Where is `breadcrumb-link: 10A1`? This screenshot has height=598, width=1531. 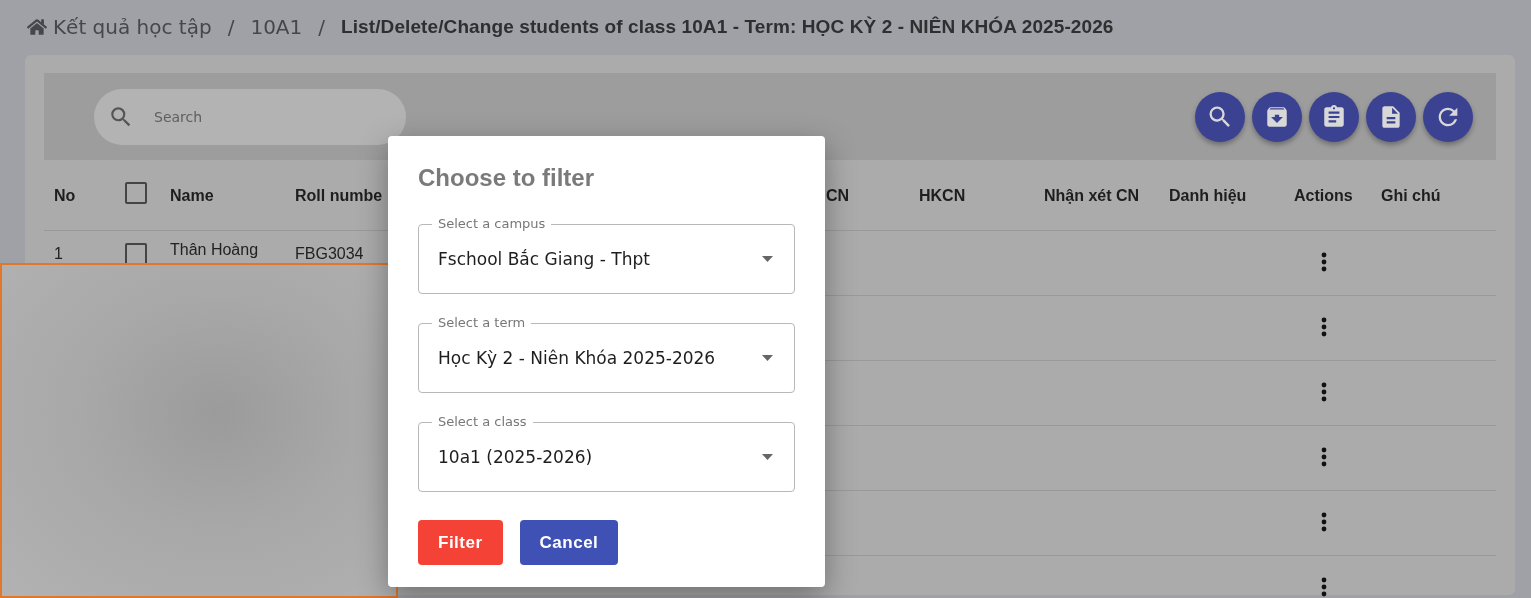
breadcrumb-link: 10A1 is located at coordinates (276, 27).